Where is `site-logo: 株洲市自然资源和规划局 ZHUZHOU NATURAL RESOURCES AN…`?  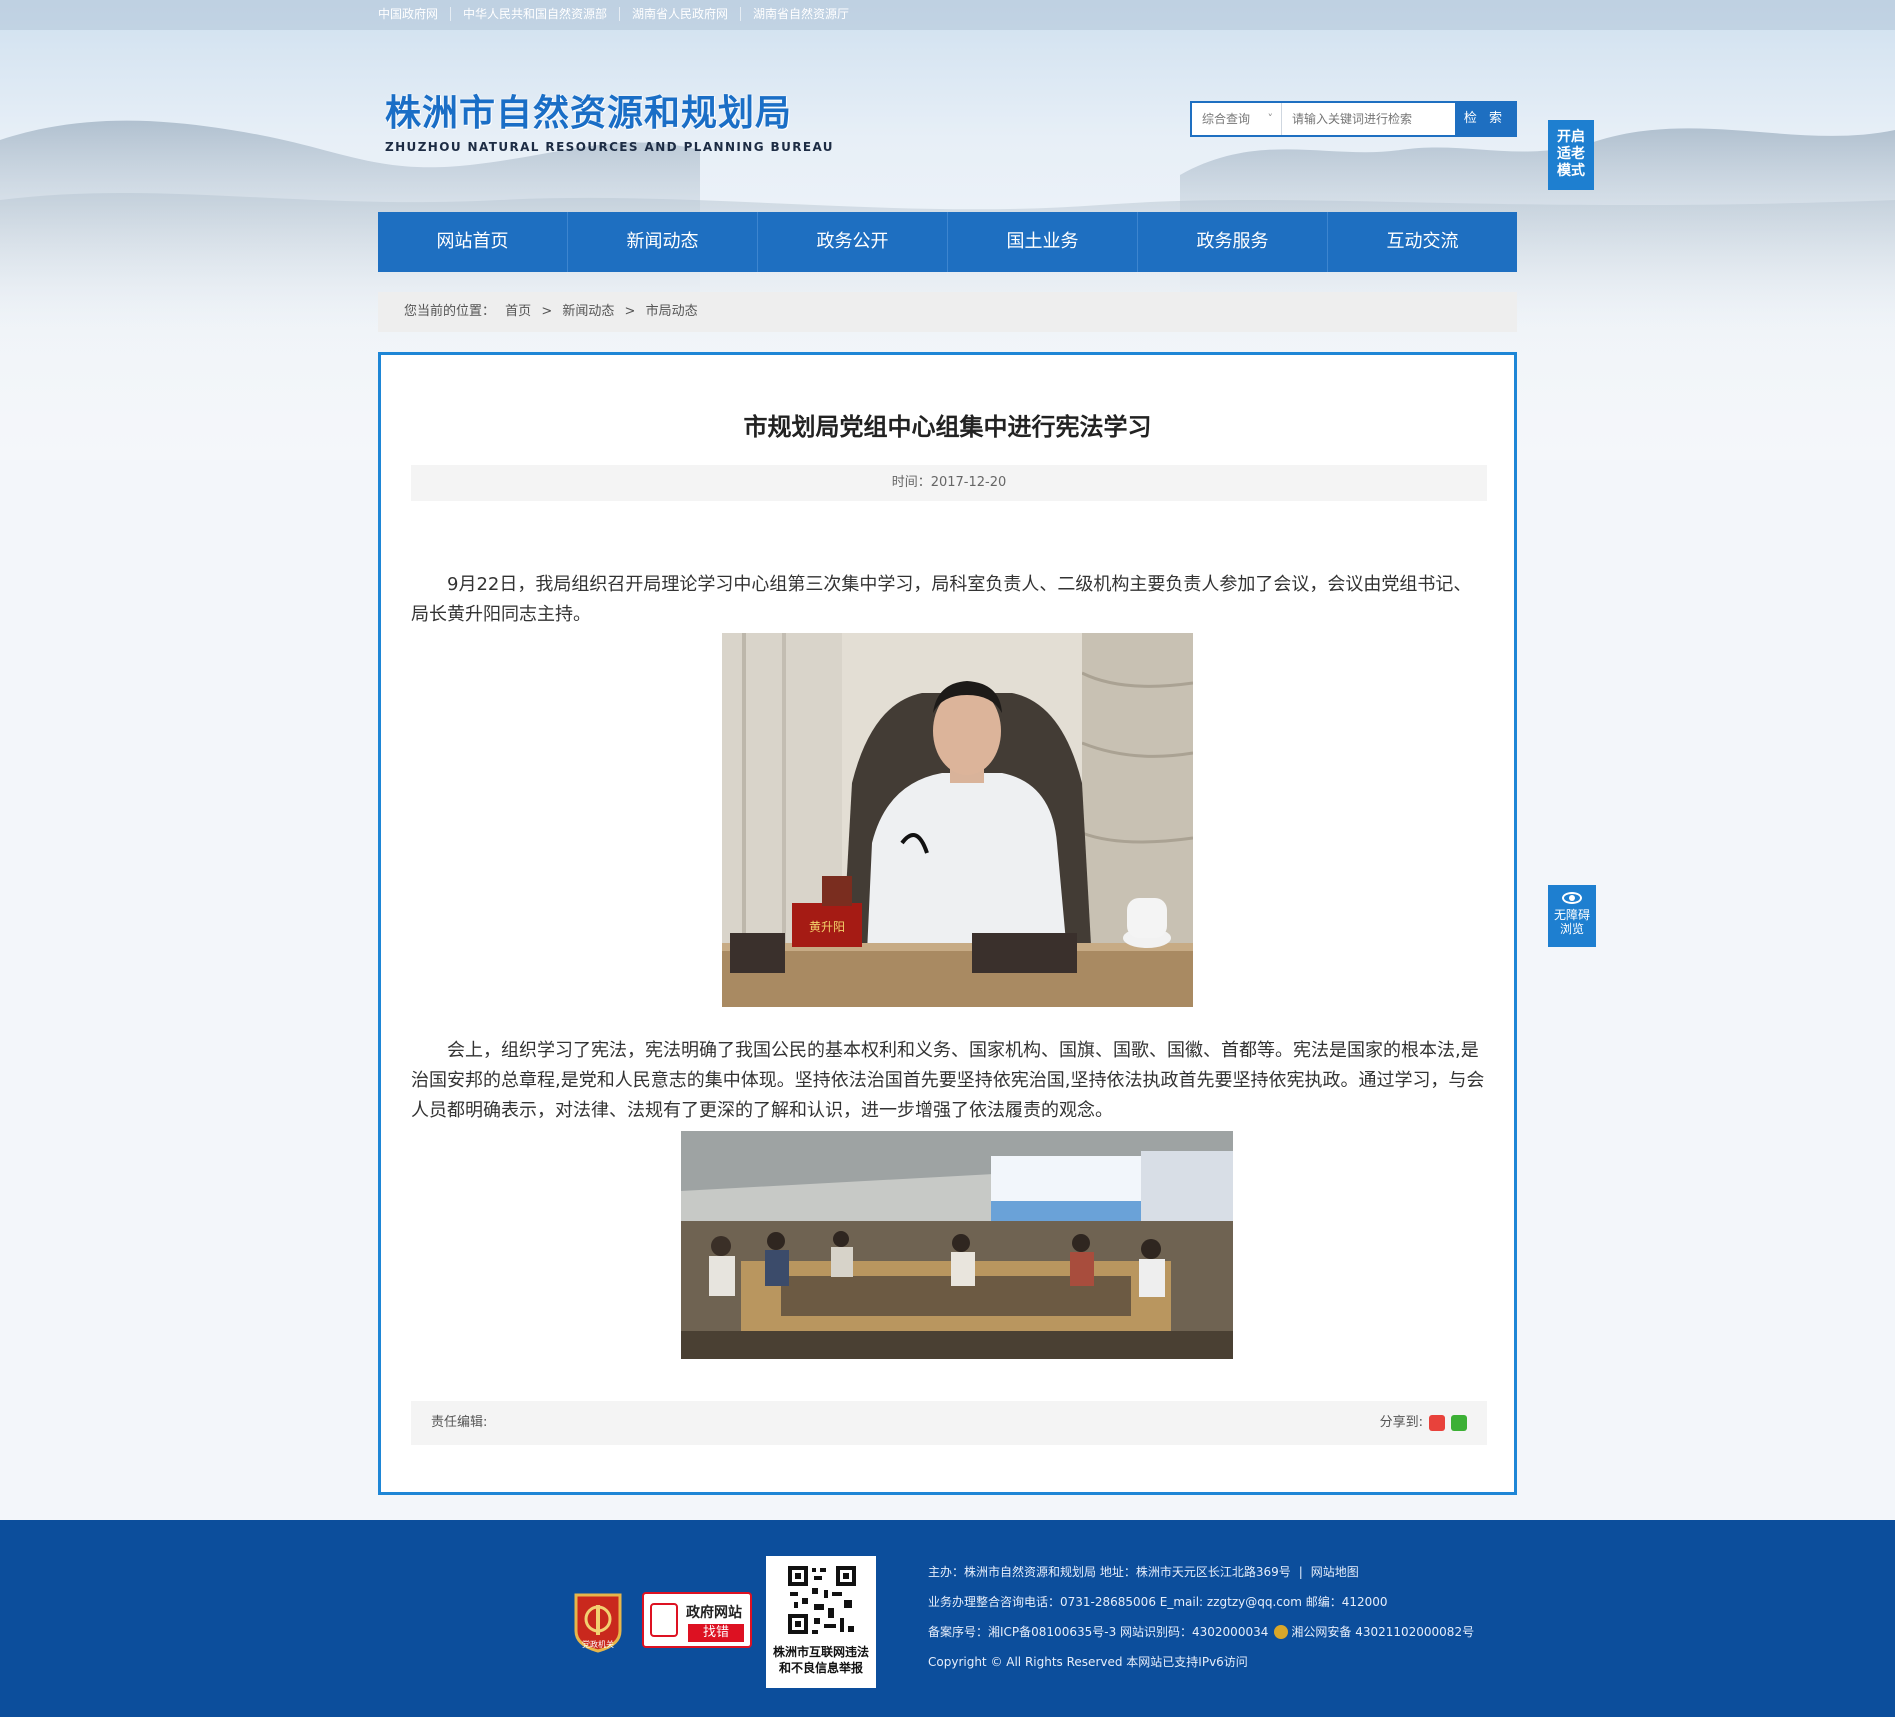 site-logo: 株洲市自然资源和规划局 ZHUZHOU NATURAL RESOURCES AN… is located at coordinates (609, 123).